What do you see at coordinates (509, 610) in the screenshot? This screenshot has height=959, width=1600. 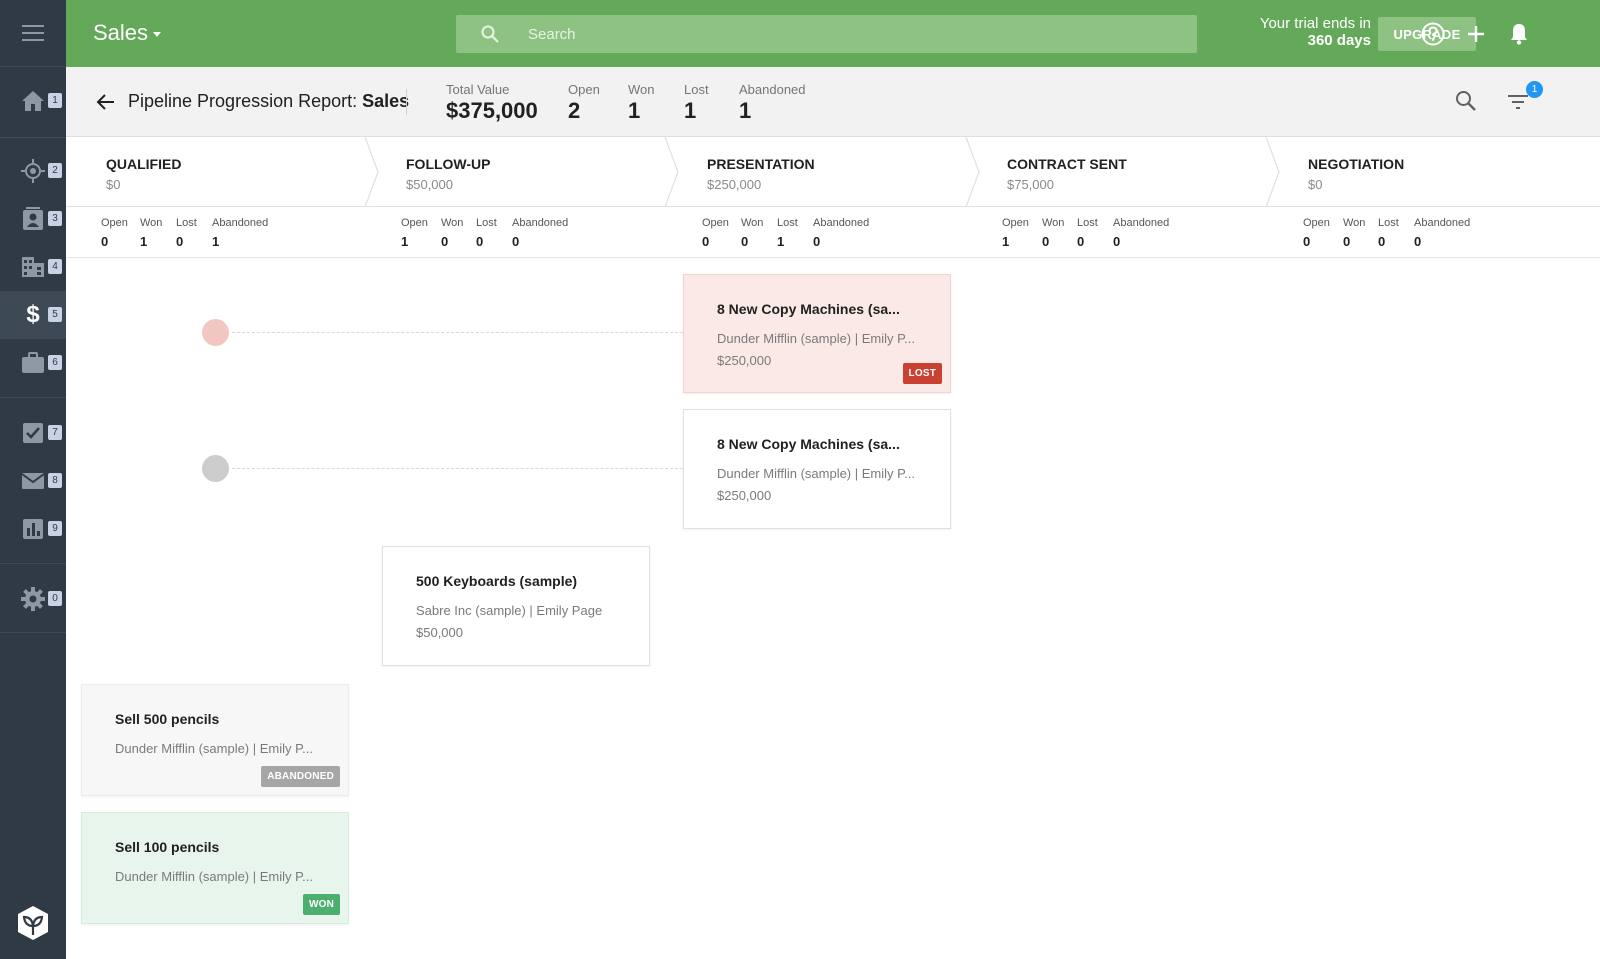 I see `deal-subtitle: Sabre Inc (sample) | Emily Page` at bounding box center [509, 610].